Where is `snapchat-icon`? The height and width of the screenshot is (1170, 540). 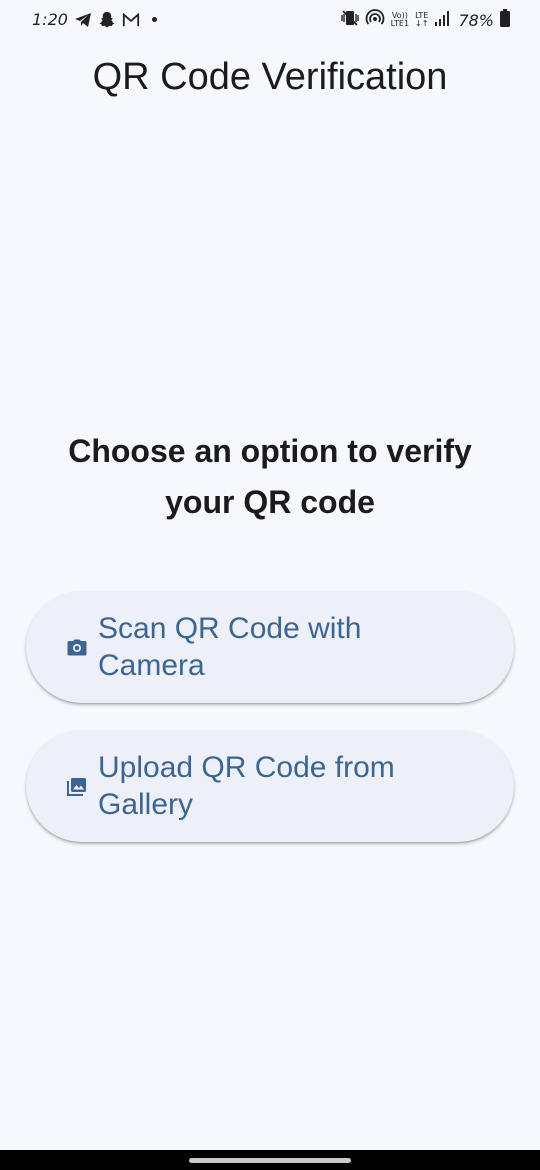 snapchat-icon is located at coordinates (107, 20).